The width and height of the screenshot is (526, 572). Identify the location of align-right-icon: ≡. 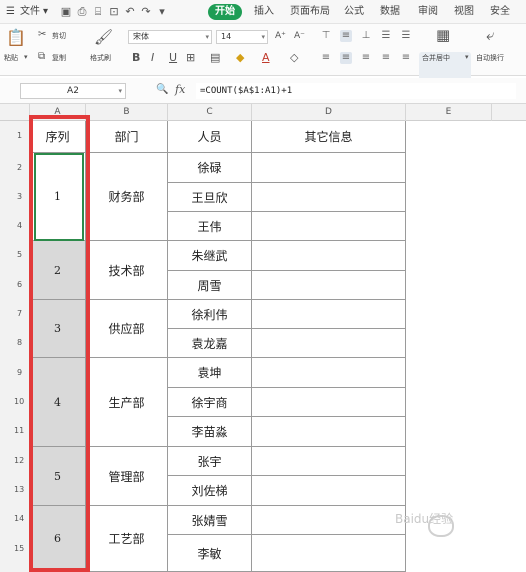
(366, 58).